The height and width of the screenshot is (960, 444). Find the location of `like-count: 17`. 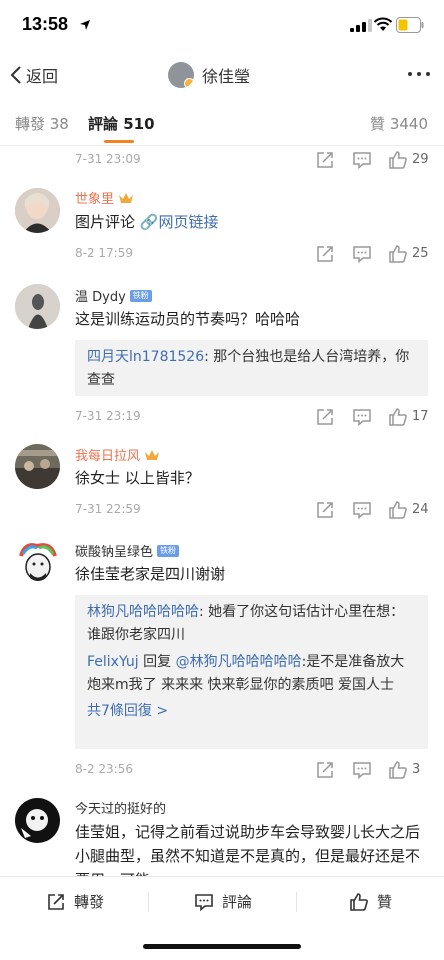

like-count: 17 is located at coordinates (420, 416).